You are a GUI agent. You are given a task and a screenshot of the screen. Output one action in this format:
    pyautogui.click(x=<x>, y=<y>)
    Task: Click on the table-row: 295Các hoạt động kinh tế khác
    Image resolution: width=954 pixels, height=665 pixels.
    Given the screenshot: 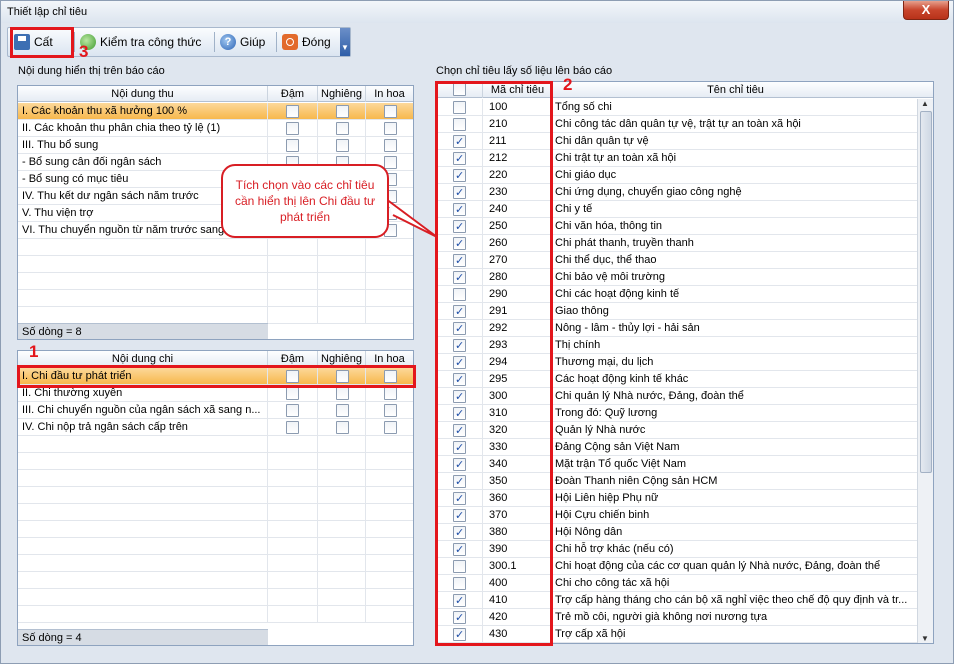 What is the action you would take?
    pyautogui.click(x=684, y=379)
    